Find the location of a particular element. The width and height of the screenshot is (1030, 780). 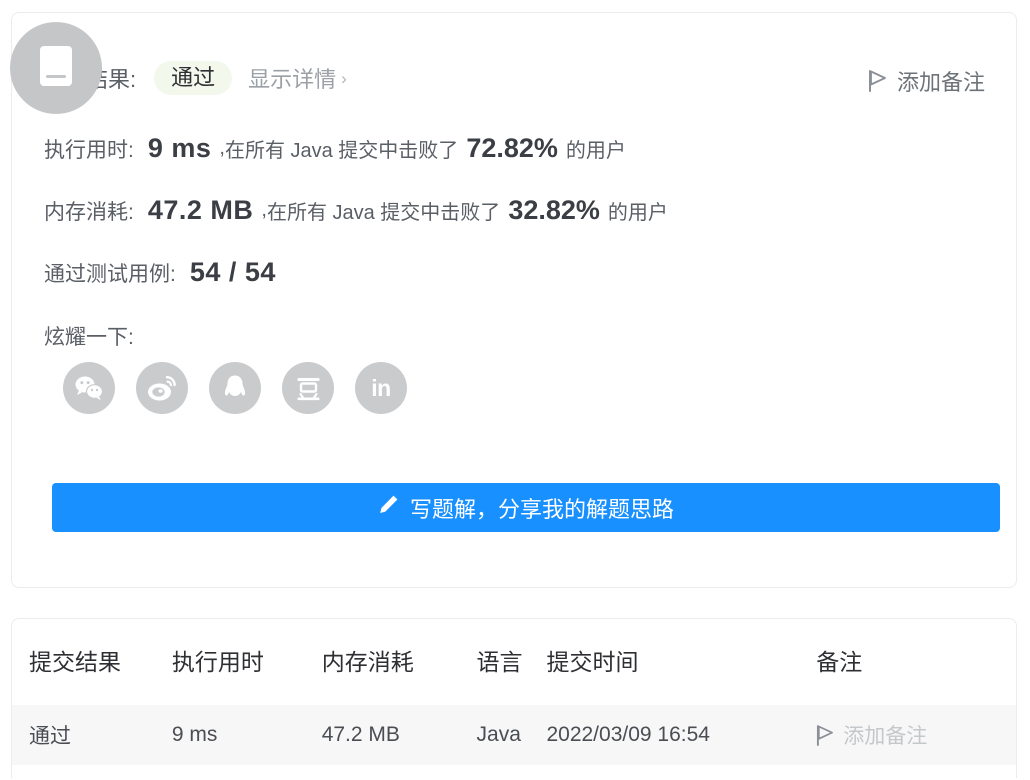

social-share-list: in is located at coordinates (235, 388).